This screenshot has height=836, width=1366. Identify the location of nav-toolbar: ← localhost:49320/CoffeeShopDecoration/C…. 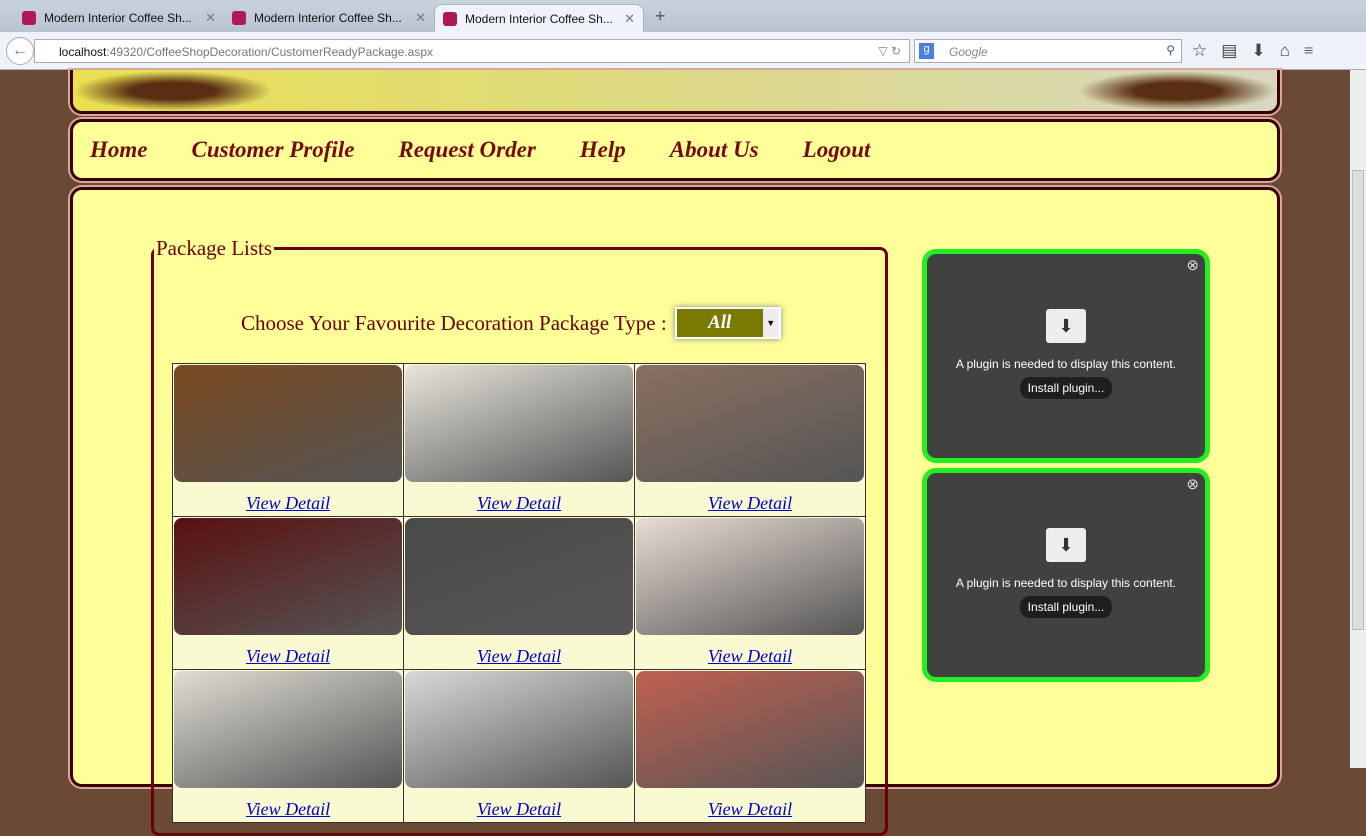
(683, 51).